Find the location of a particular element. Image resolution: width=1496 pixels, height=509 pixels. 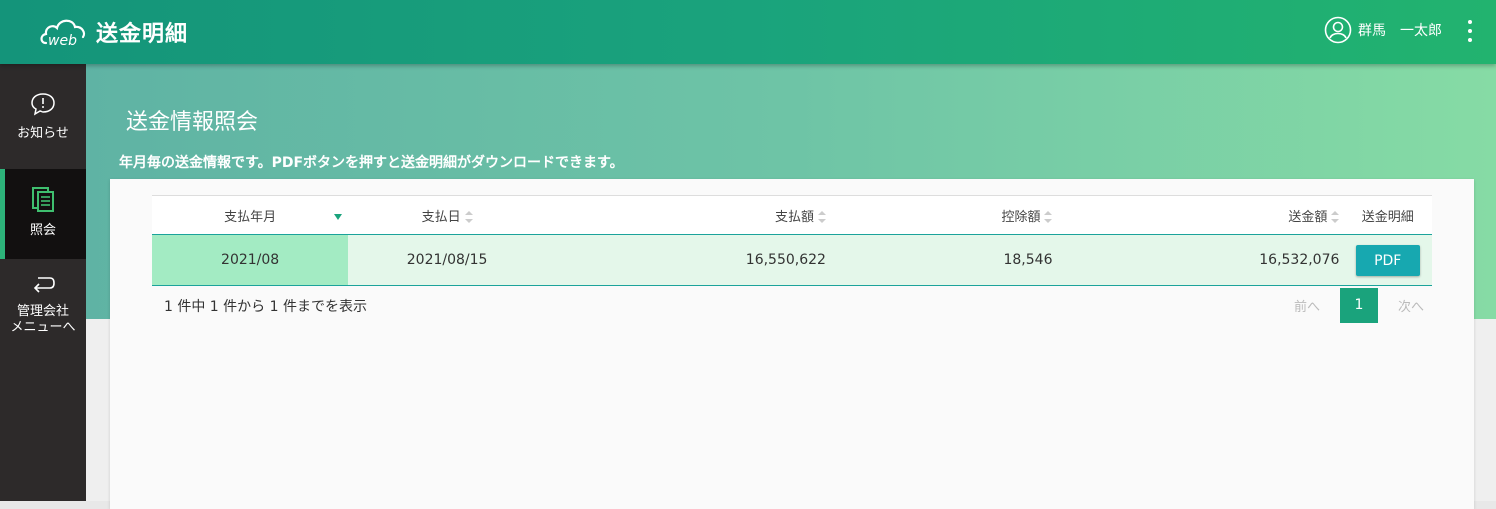

cloud-logo-icon: web is located at coordinates (63, 34).